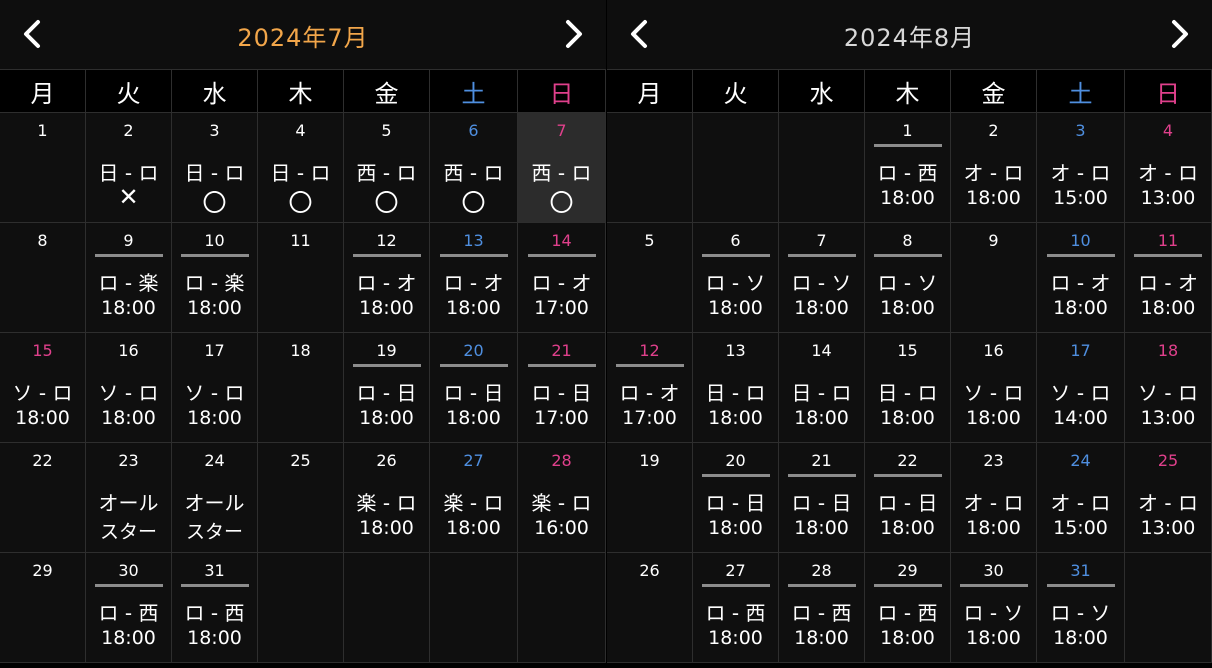 The height and width of the screenshot is (668, 1212). What do you see at coordinates (562, 168) in the screenshot?
I see `day-cell: 7 西 - ロ〇` at bounding box center [562, 168].